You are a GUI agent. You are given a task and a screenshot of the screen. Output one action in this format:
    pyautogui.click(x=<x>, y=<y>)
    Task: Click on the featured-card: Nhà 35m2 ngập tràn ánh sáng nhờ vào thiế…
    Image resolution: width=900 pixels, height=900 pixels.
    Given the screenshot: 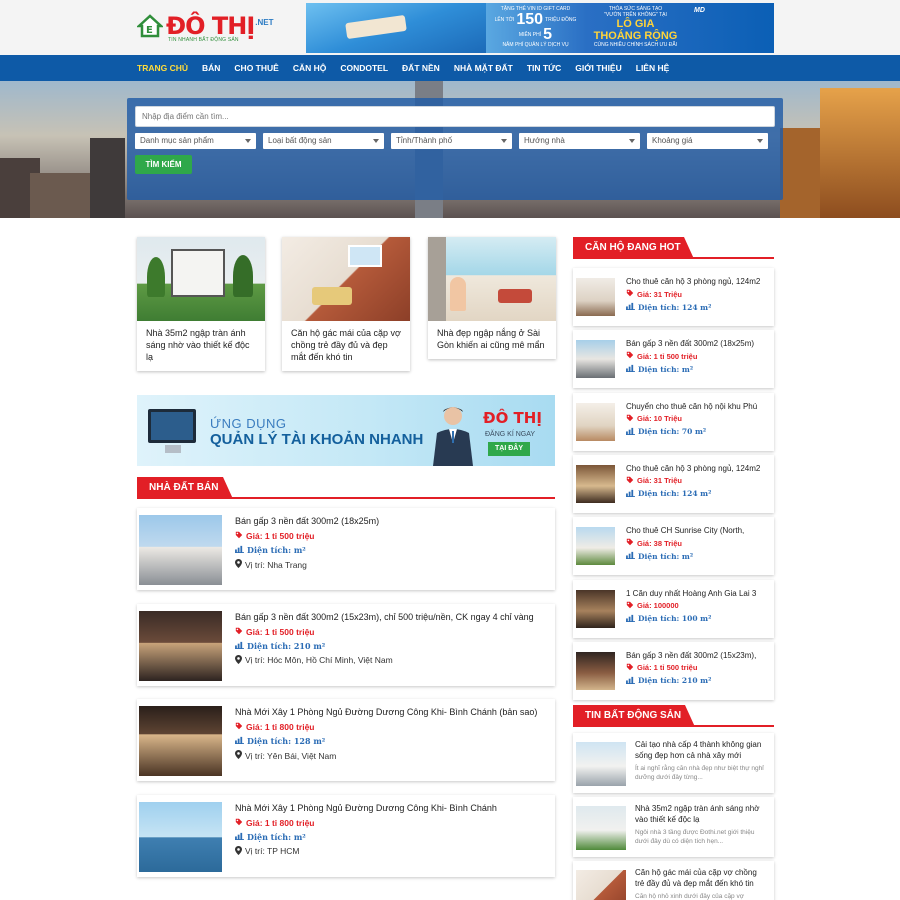 What is the action you would take?
    pyautogui.click(x=201, y=304)
    